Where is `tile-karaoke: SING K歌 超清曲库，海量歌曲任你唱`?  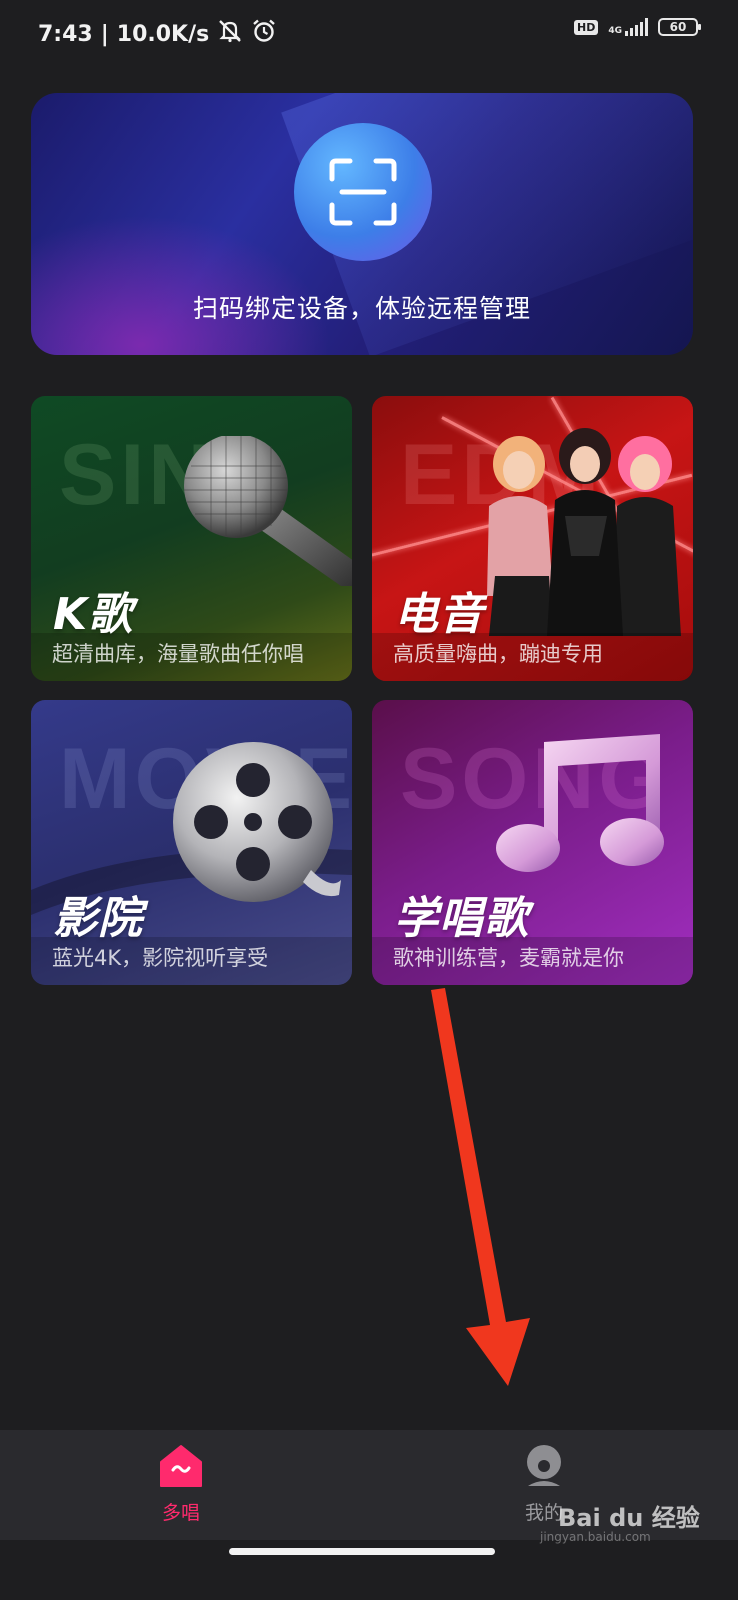 tile-karaoke: SING K歌 超清曲库，海量歌曲任你唱 is located at coordinates (191, 538).